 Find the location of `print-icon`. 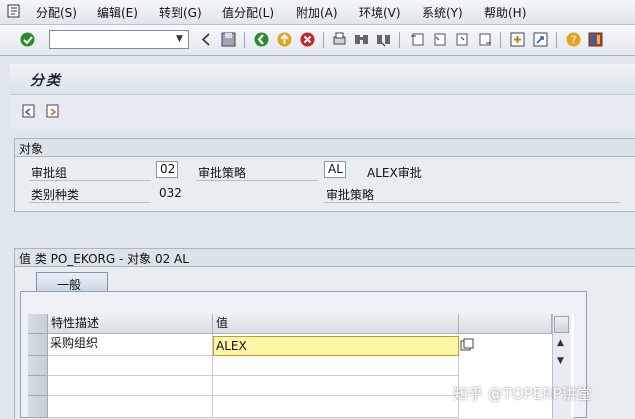

print-icon is located at coordinates (339, 39).